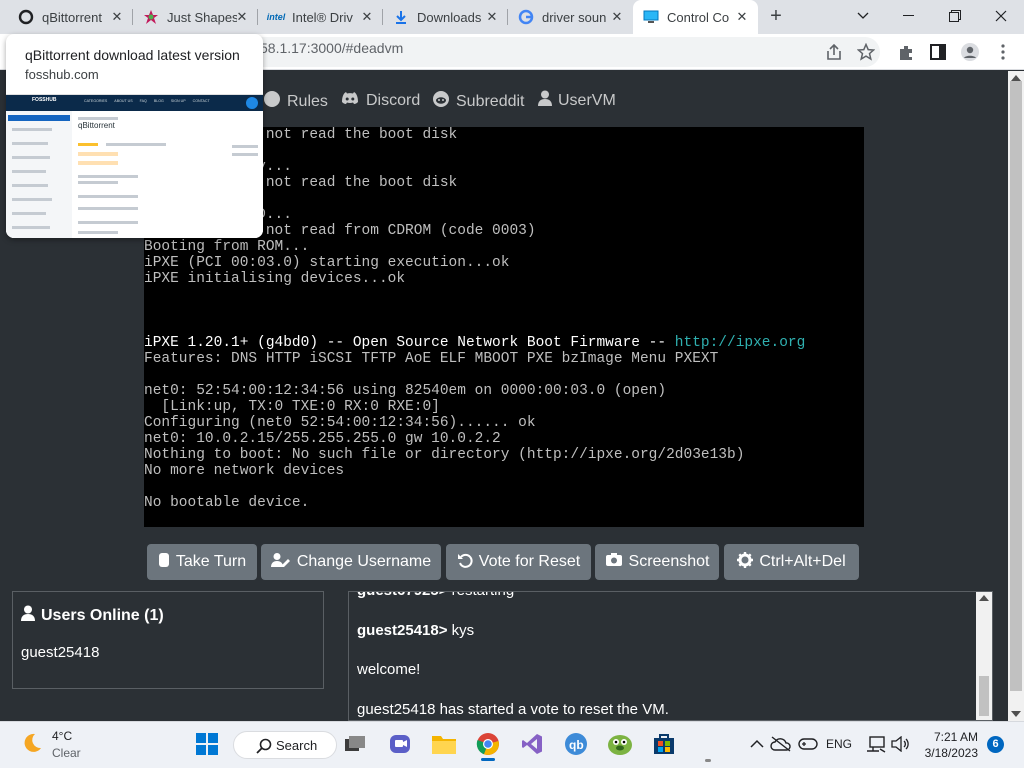  Describe the element at coordinates (244, 471) in the screenshot. I see `console-line: No more network devices` at that location.